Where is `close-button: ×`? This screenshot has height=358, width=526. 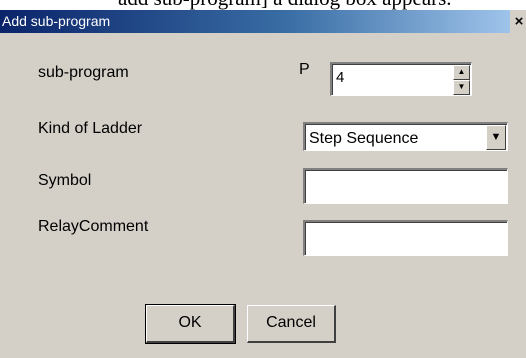
close-button: × is located at coordinates (518, 21).